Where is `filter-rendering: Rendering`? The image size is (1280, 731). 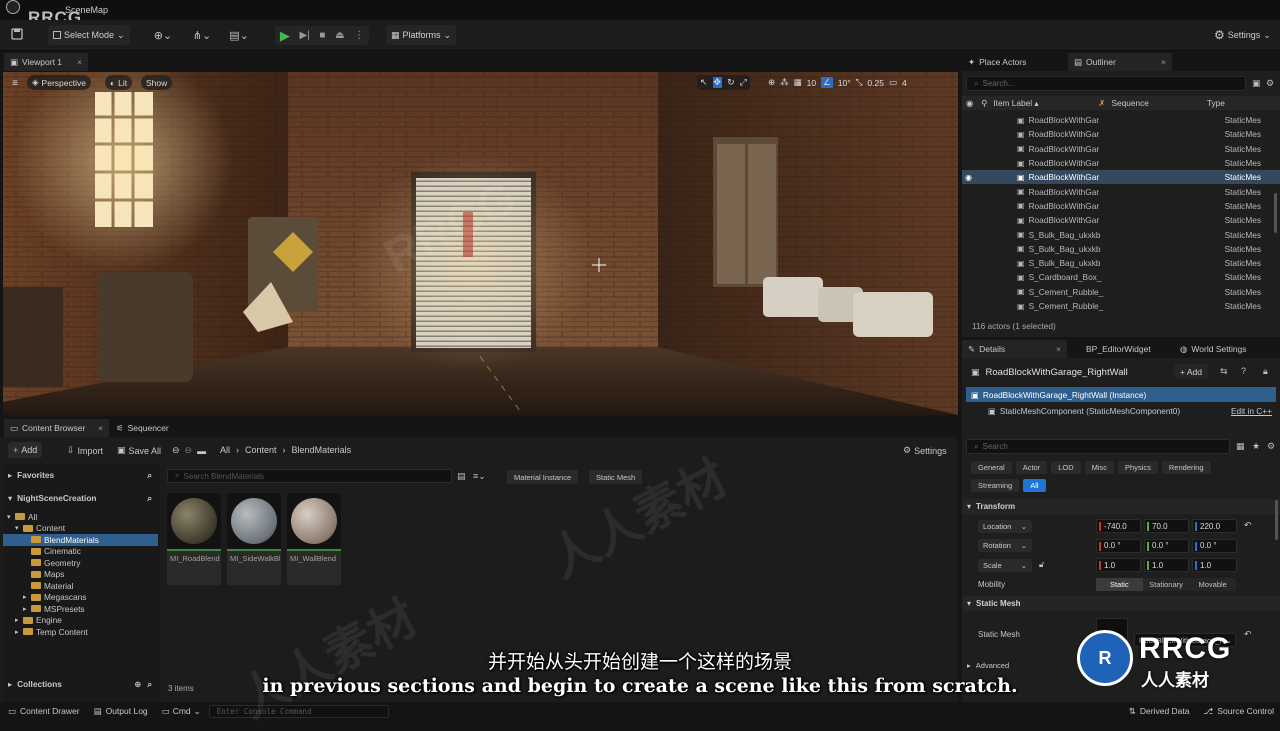 filter-rendering: Rendering is located at coordinates (1186, 467).